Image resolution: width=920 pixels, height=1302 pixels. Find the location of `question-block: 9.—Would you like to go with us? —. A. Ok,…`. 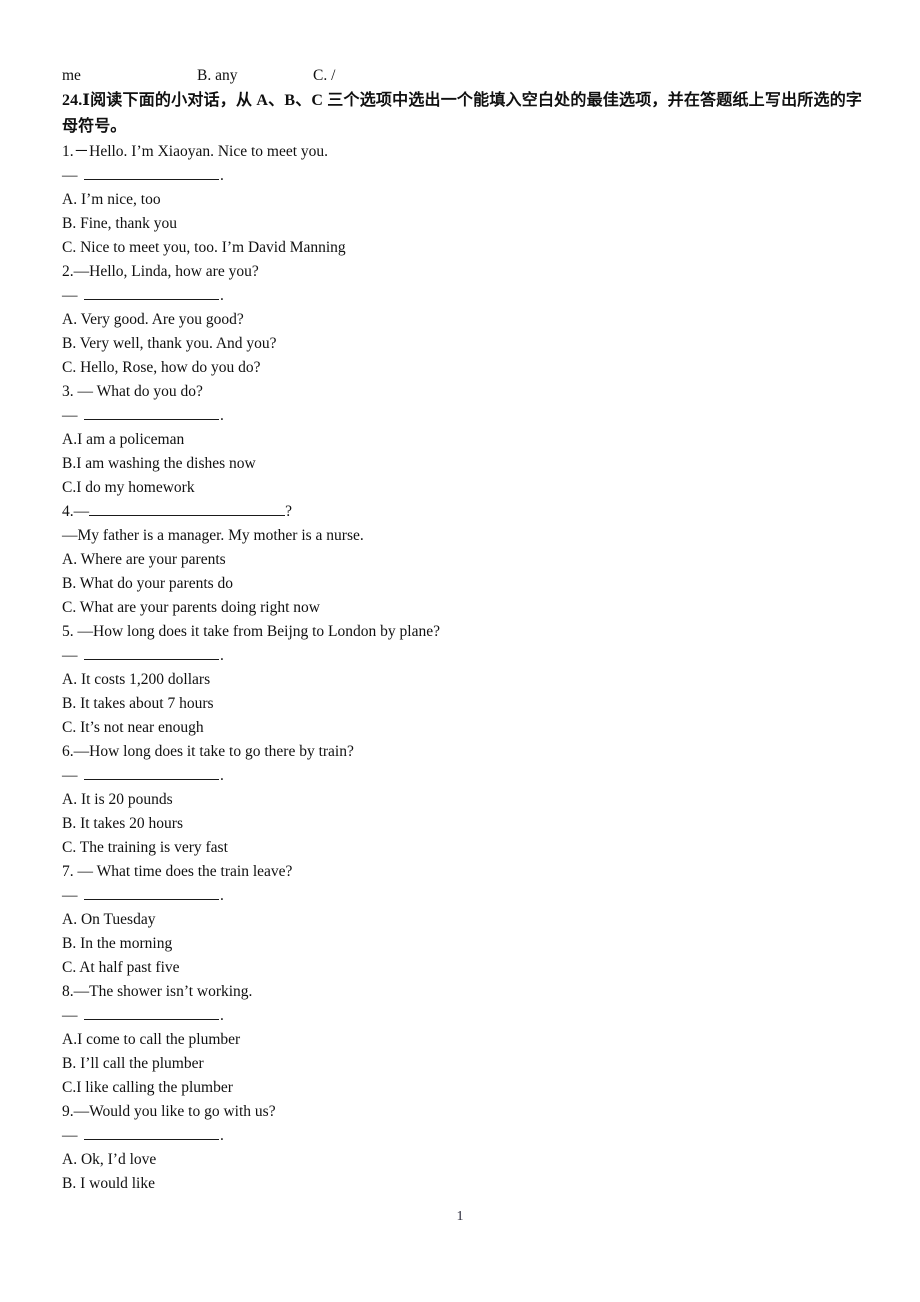

question-block: 9.—Would you like to go with us? —. A. Ok,… is located at coordinates (462, 1148).